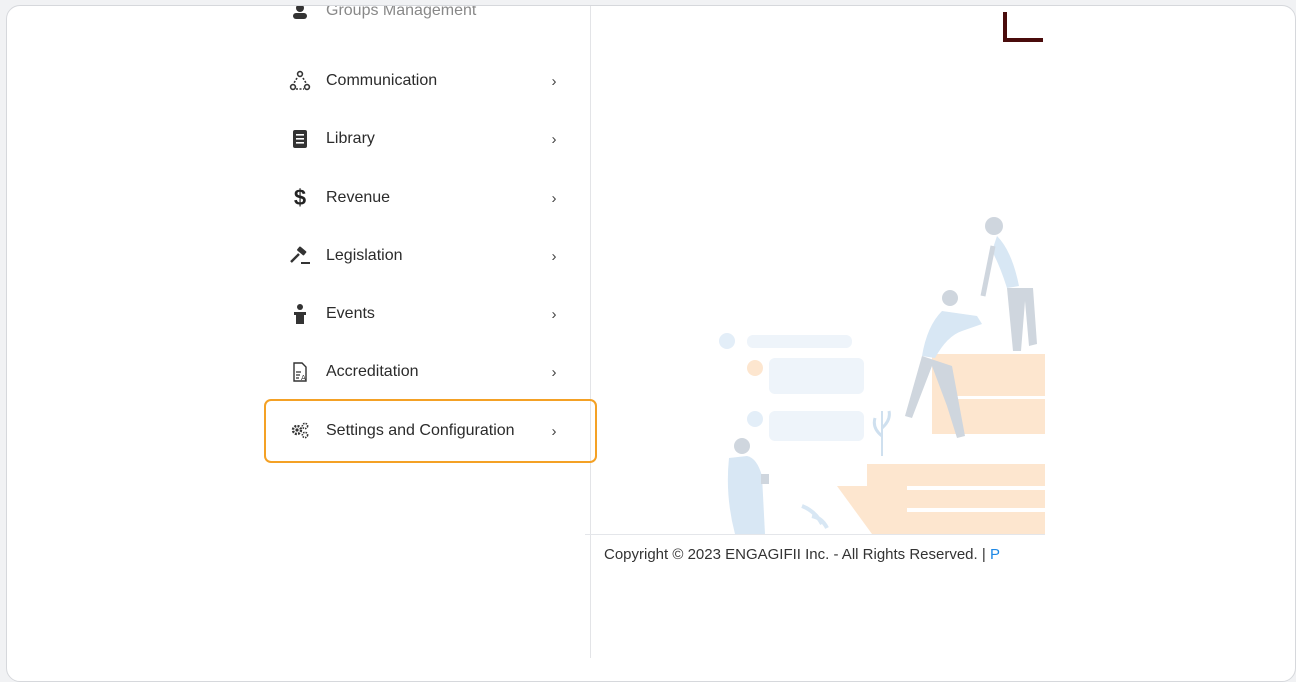  I want to click on sidebar-item-label: Library, so click(350, 138).